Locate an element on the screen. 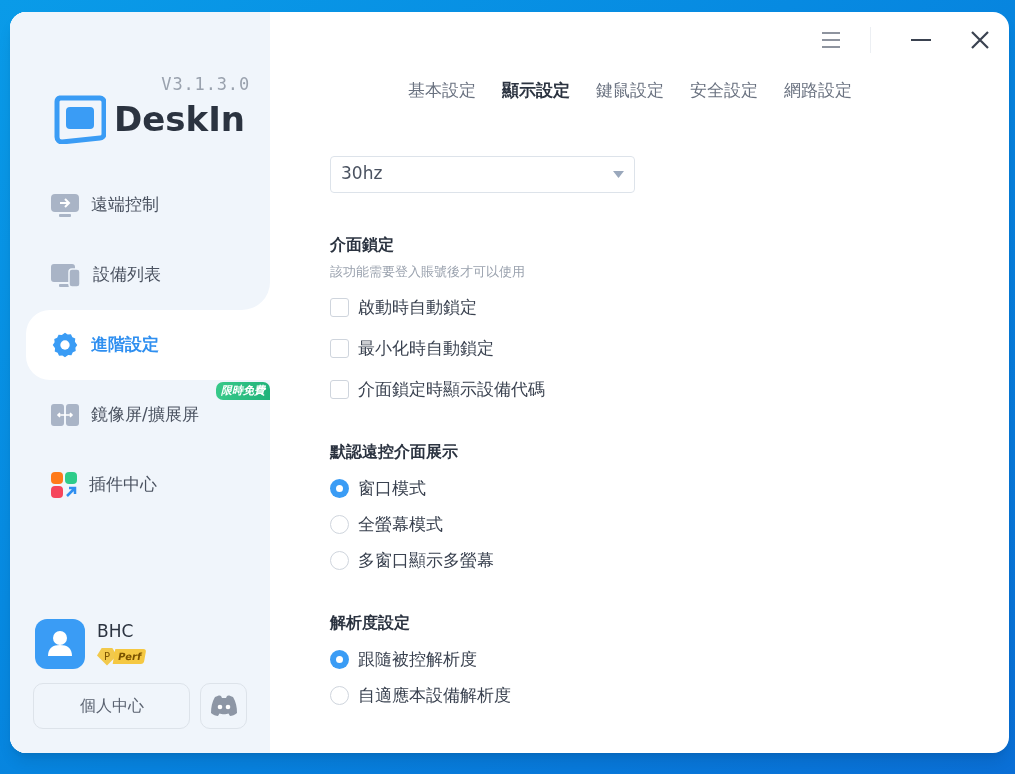 This screenshot has height=774, width=1015. profile-button: 個人中心 is located at coordinates (111, 706).